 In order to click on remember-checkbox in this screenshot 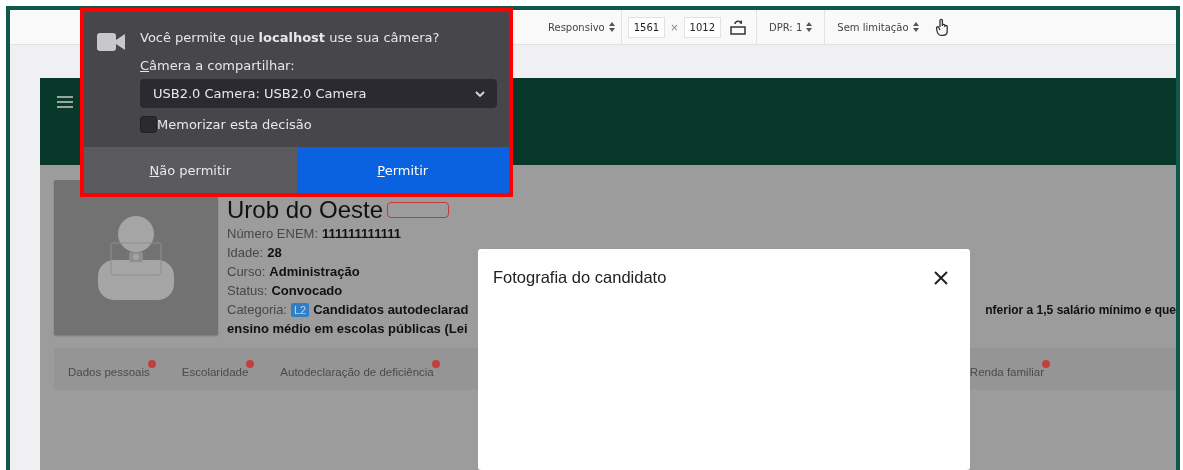, I will do `click(148, 124)`.